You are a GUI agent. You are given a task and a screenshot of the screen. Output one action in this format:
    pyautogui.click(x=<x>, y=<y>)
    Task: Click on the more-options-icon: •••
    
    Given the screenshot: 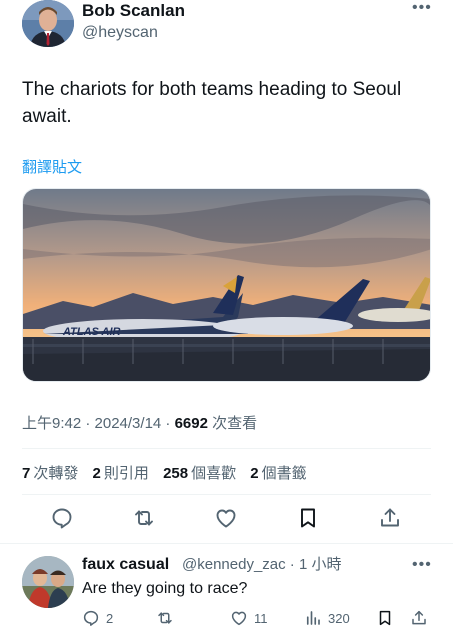 What is the action you would take?
    pyautogui.click(x=422, y=8)
    